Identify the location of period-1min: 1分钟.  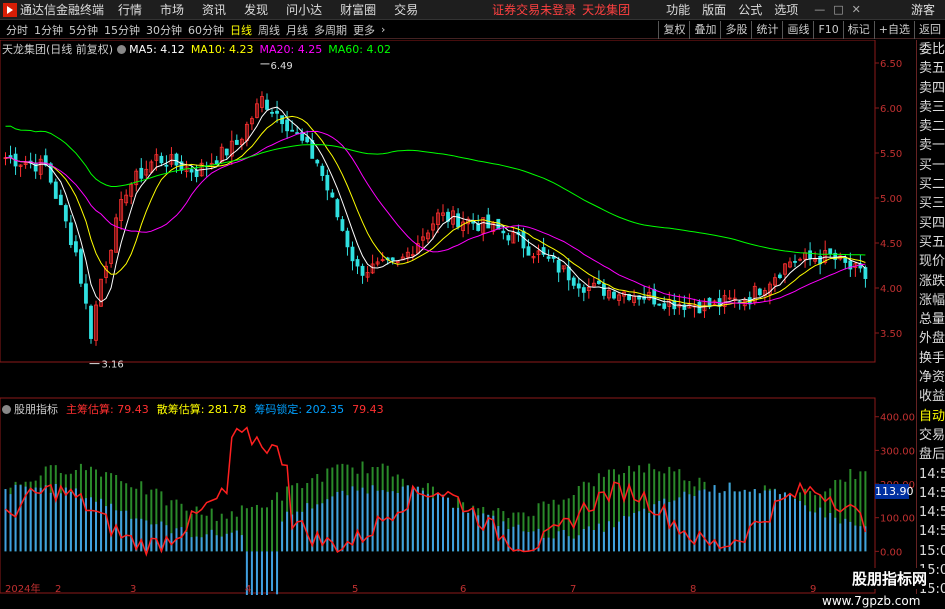
(48, 30).